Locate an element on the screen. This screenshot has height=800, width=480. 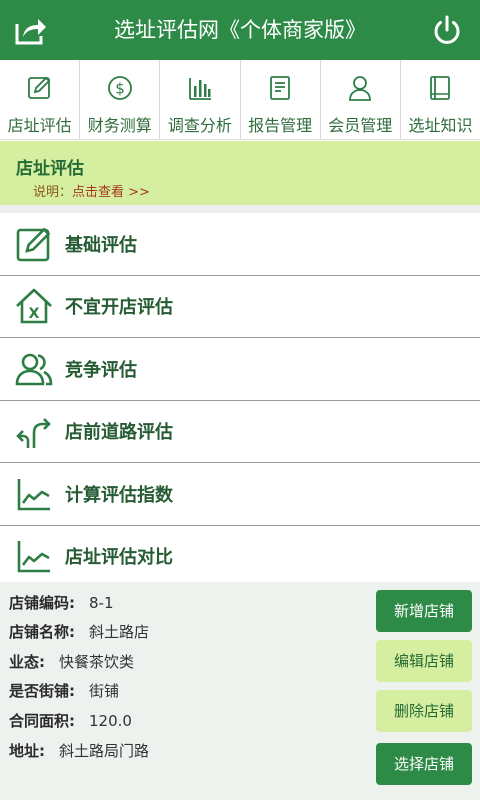
section-description: 说明：点击查看 >> is located at coordinates (91, 190).